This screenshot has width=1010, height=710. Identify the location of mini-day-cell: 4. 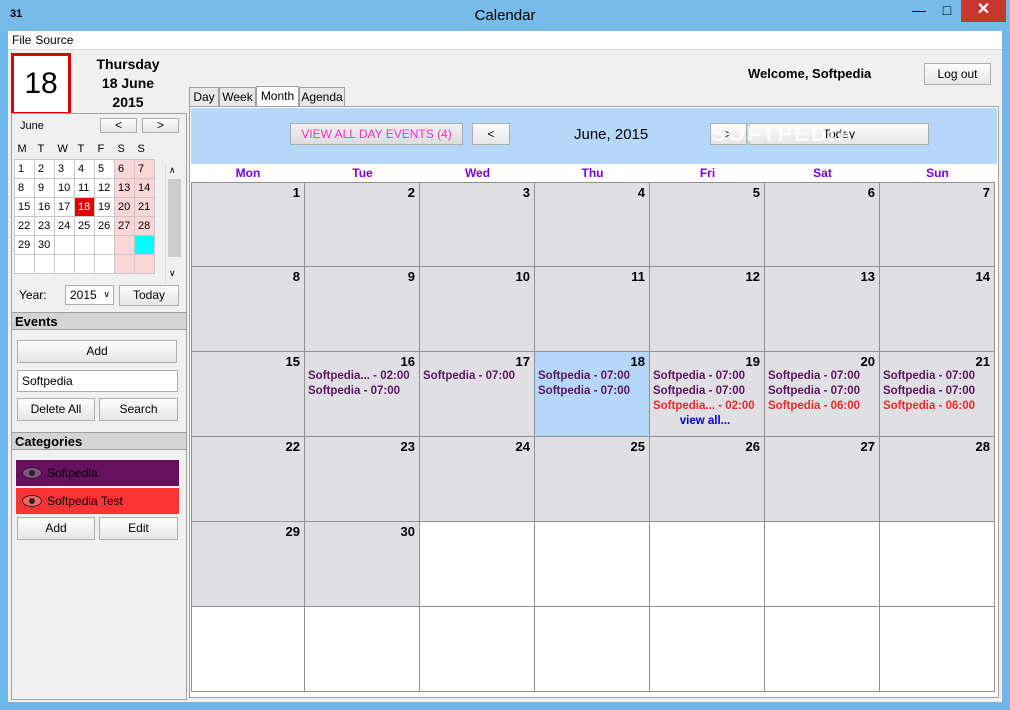
(84, 168).